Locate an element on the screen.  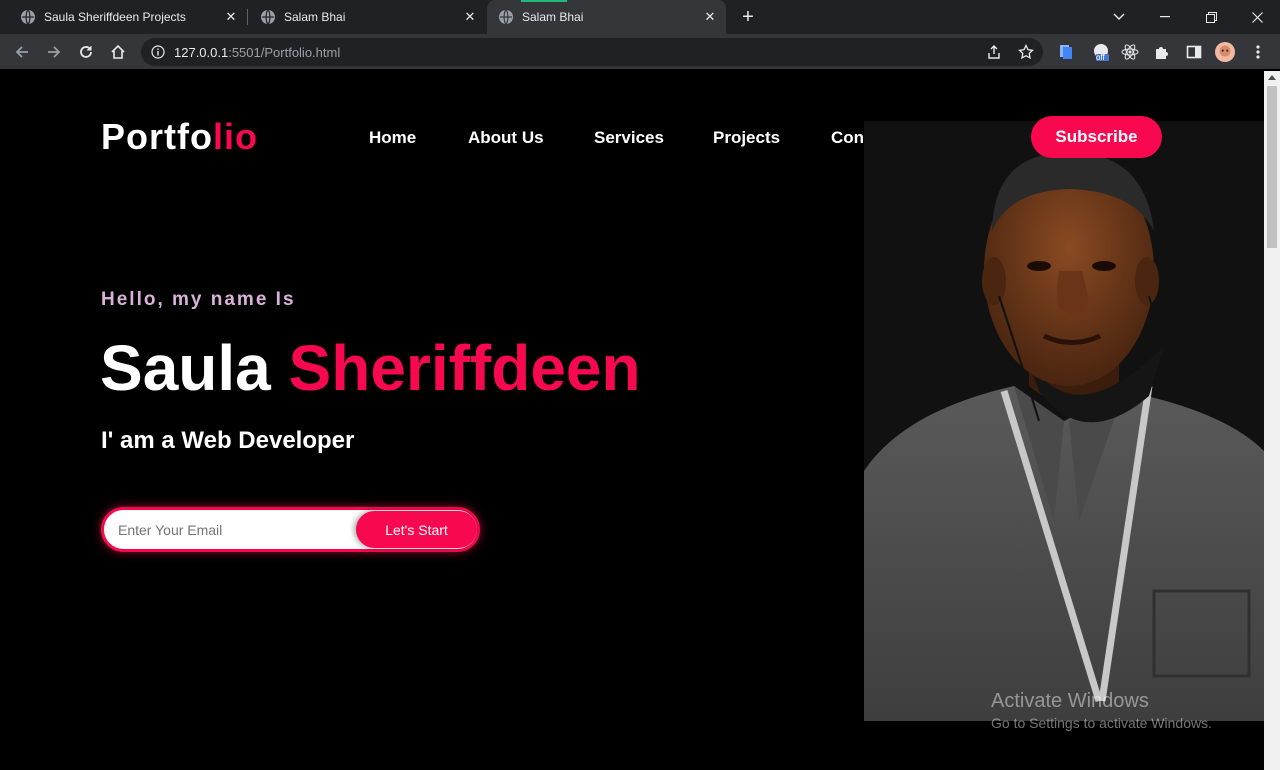
bookmark-star-icon is located at coordinates (1026, 52).